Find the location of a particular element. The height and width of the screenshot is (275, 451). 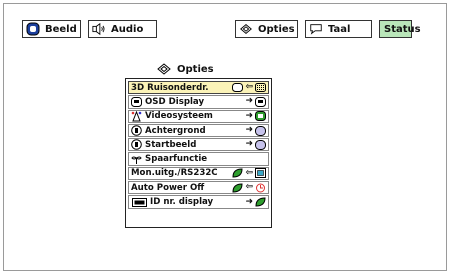

menu-title: Opties is located at coordinates (185, 69).